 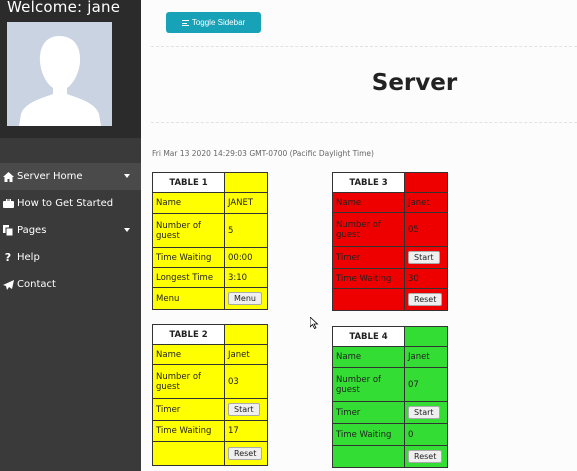 What do you see at coordinates (245, 298) in the screenshot?
I see `menu-button: Menu` at bounding box center [245, 298].